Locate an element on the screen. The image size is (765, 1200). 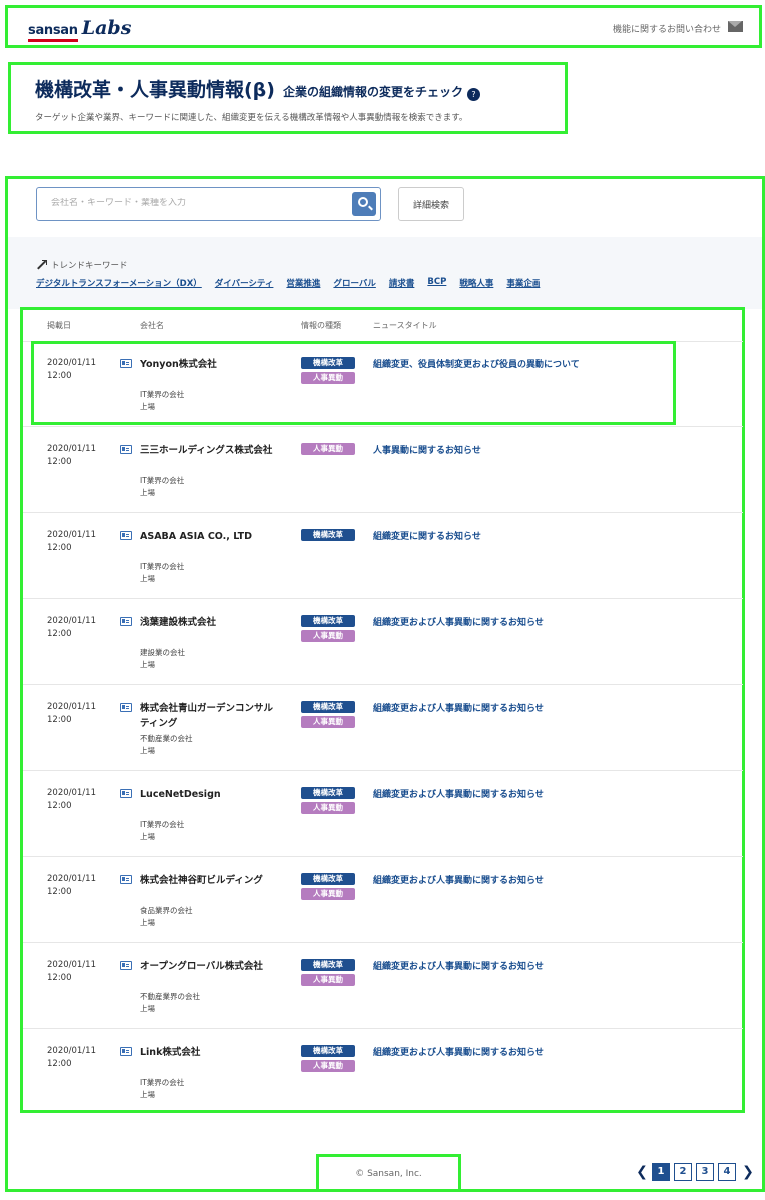
search-icon is located at coordinates (363, 202).